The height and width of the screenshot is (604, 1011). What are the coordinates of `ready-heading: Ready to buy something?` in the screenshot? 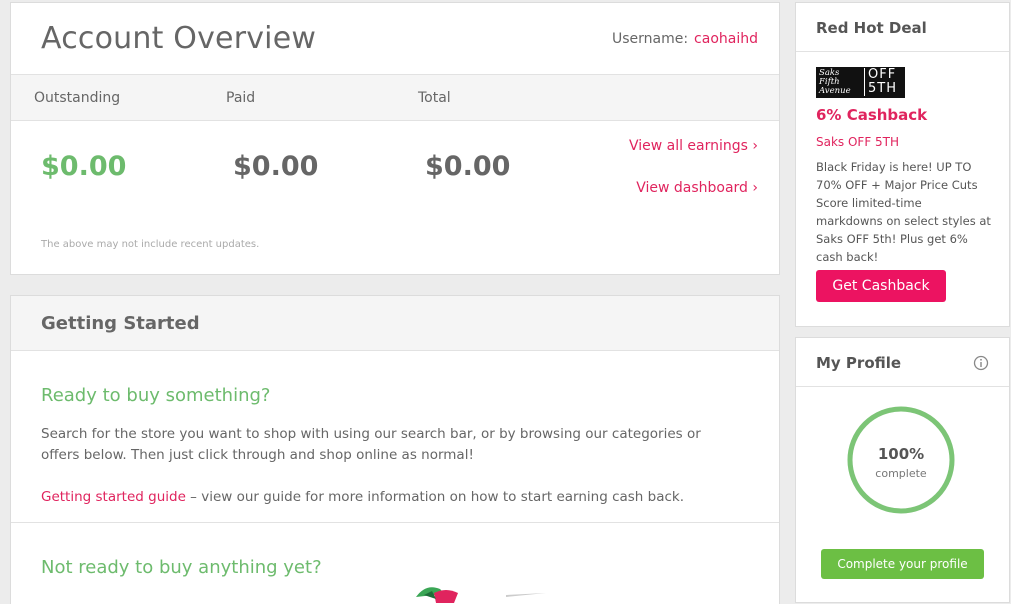 It's located at (156, 395).